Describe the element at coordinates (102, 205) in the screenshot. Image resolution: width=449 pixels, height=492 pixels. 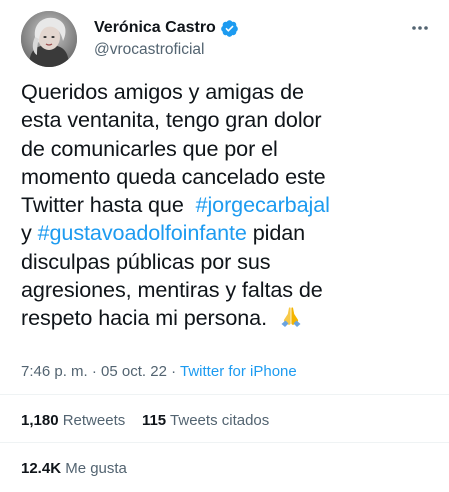
I see `tweet-text-segment: Twitter hasta que` at that location.